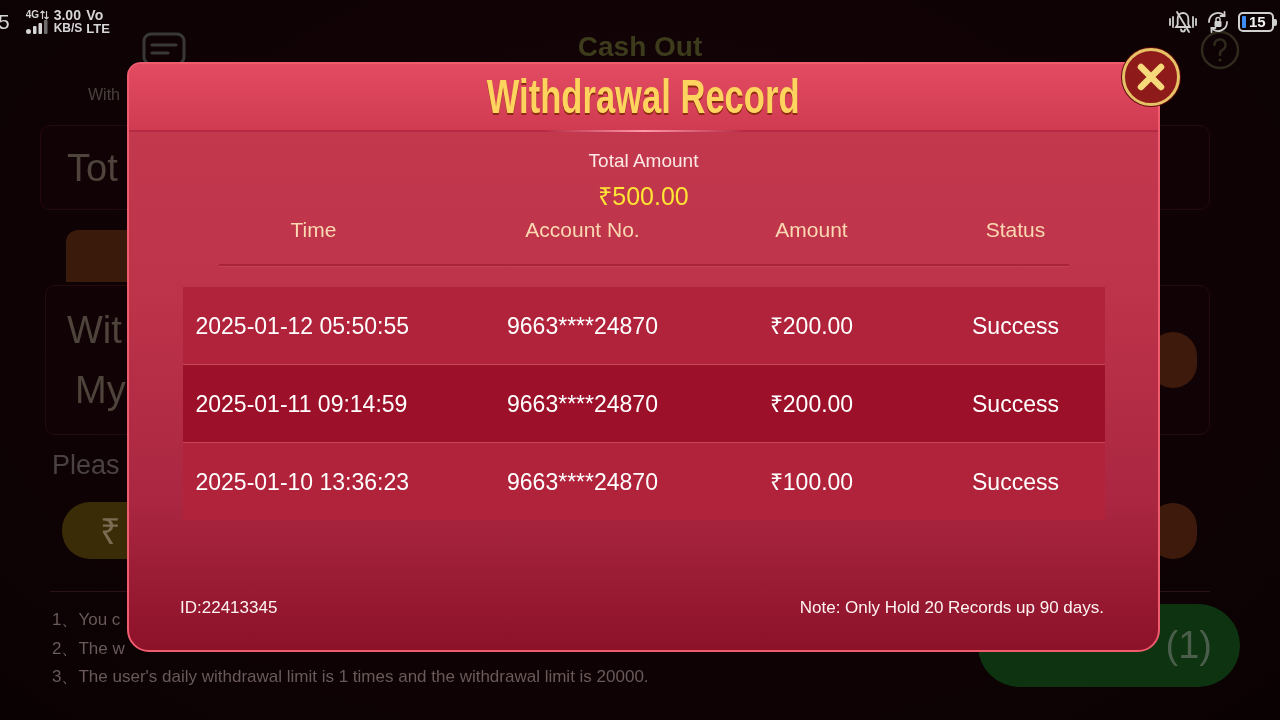 Image resolution: width=1280 pixels, height=720 pixels. What do you see at coordinates (1183, 22) in the screenshot?
I see `muted-bell-icon` at bounding box center [1183, 22].